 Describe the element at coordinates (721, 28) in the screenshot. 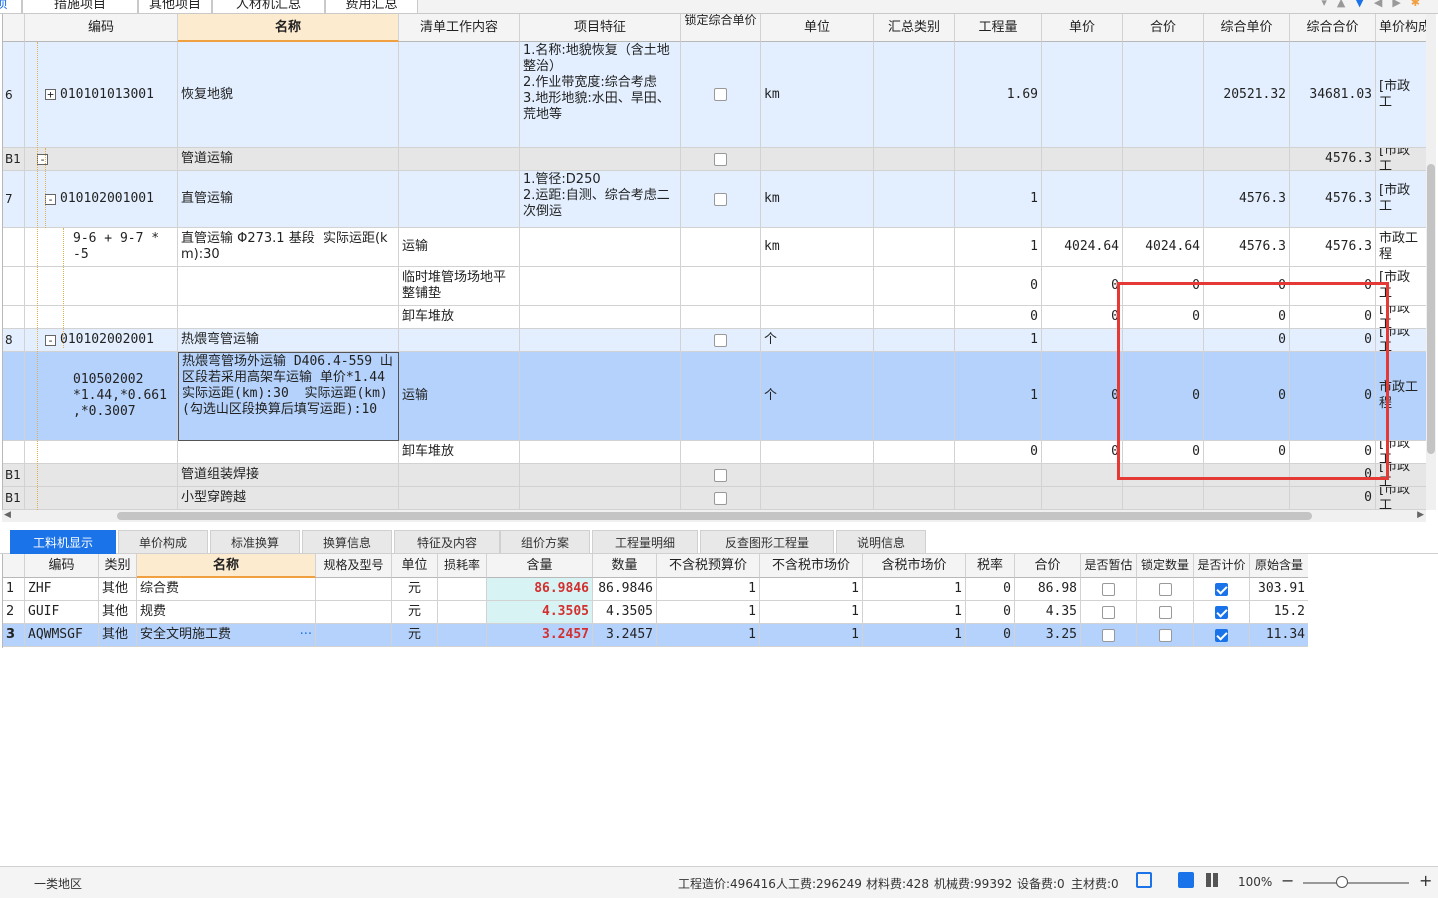

I see `column-header: 锁定综合单价` at that location.